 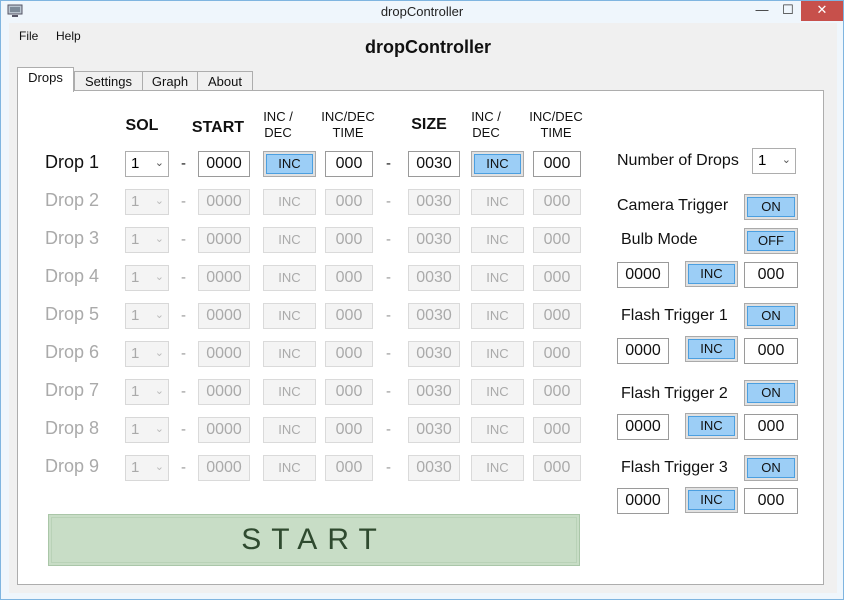 What do you see at coordinates (762, 11) in the screenshot?
I see `minimize-button: —` at bounding box center [762, 11].